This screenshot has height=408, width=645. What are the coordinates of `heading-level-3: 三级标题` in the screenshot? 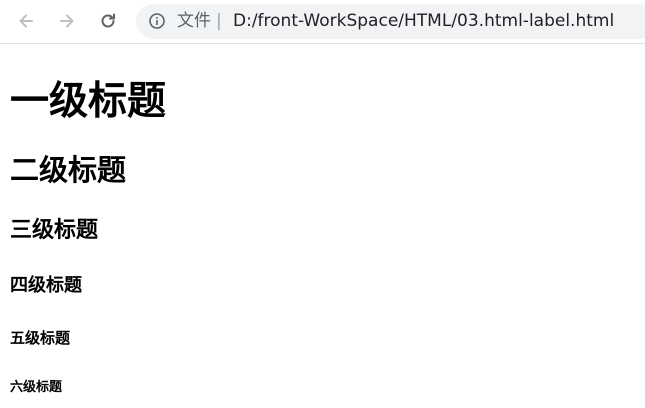 It's located at (54, 230).